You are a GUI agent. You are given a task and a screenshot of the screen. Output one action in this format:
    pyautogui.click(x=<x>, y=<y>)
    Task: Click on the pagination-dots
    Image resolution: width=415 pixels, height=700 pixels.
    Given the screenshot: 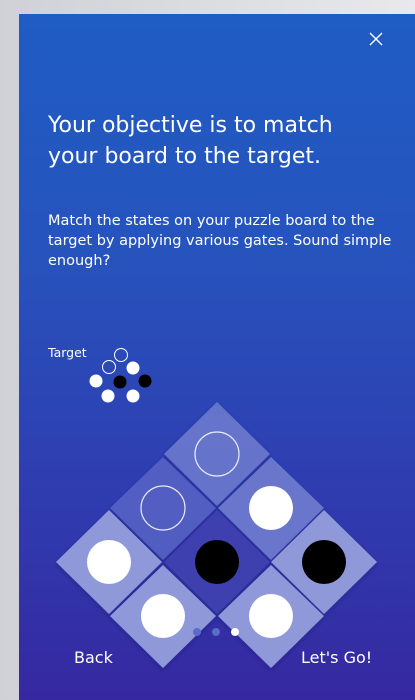 What is the action you would take?
    pyautogui.click(x=217, y=632)
    